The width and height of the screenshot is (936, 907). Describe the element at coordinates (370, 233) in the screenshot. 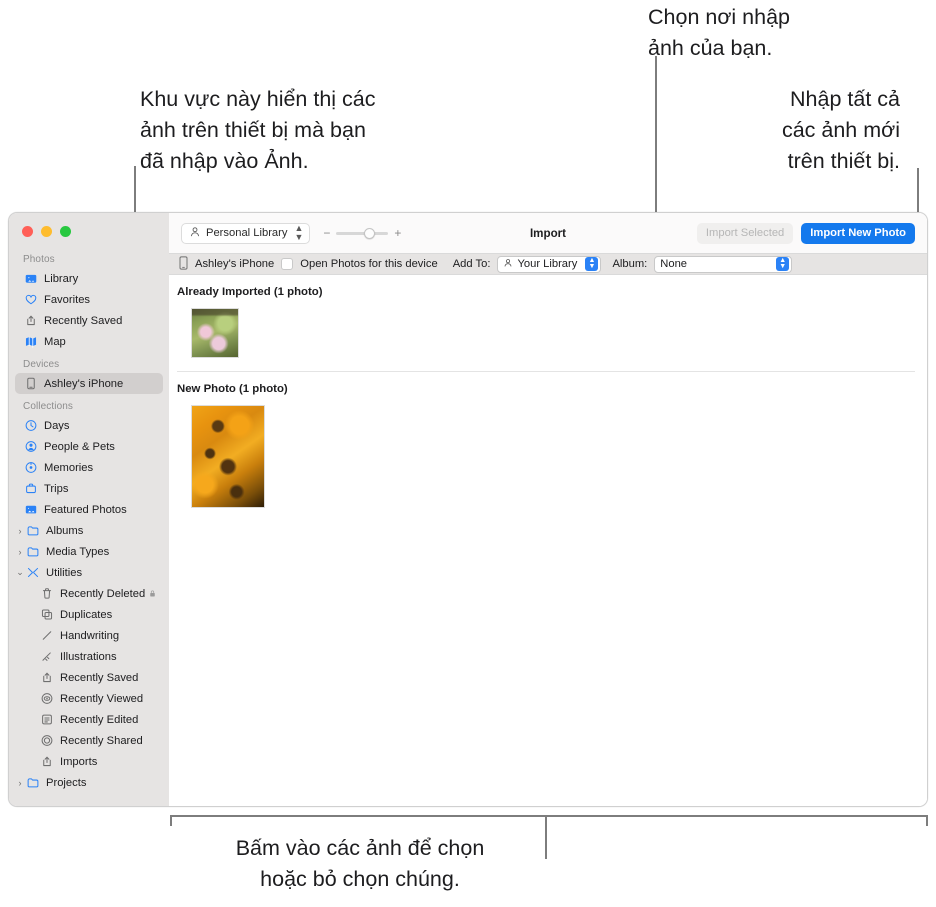

I see `zoom-slider-knob` at that location.